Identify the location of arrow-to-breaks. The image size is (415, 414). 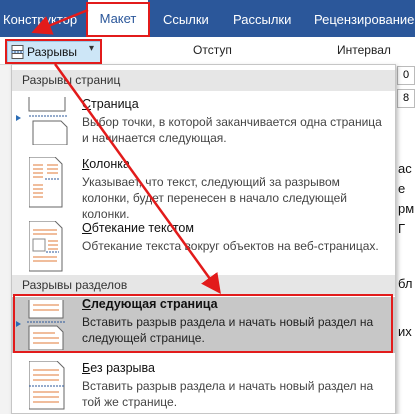
(60, 21).